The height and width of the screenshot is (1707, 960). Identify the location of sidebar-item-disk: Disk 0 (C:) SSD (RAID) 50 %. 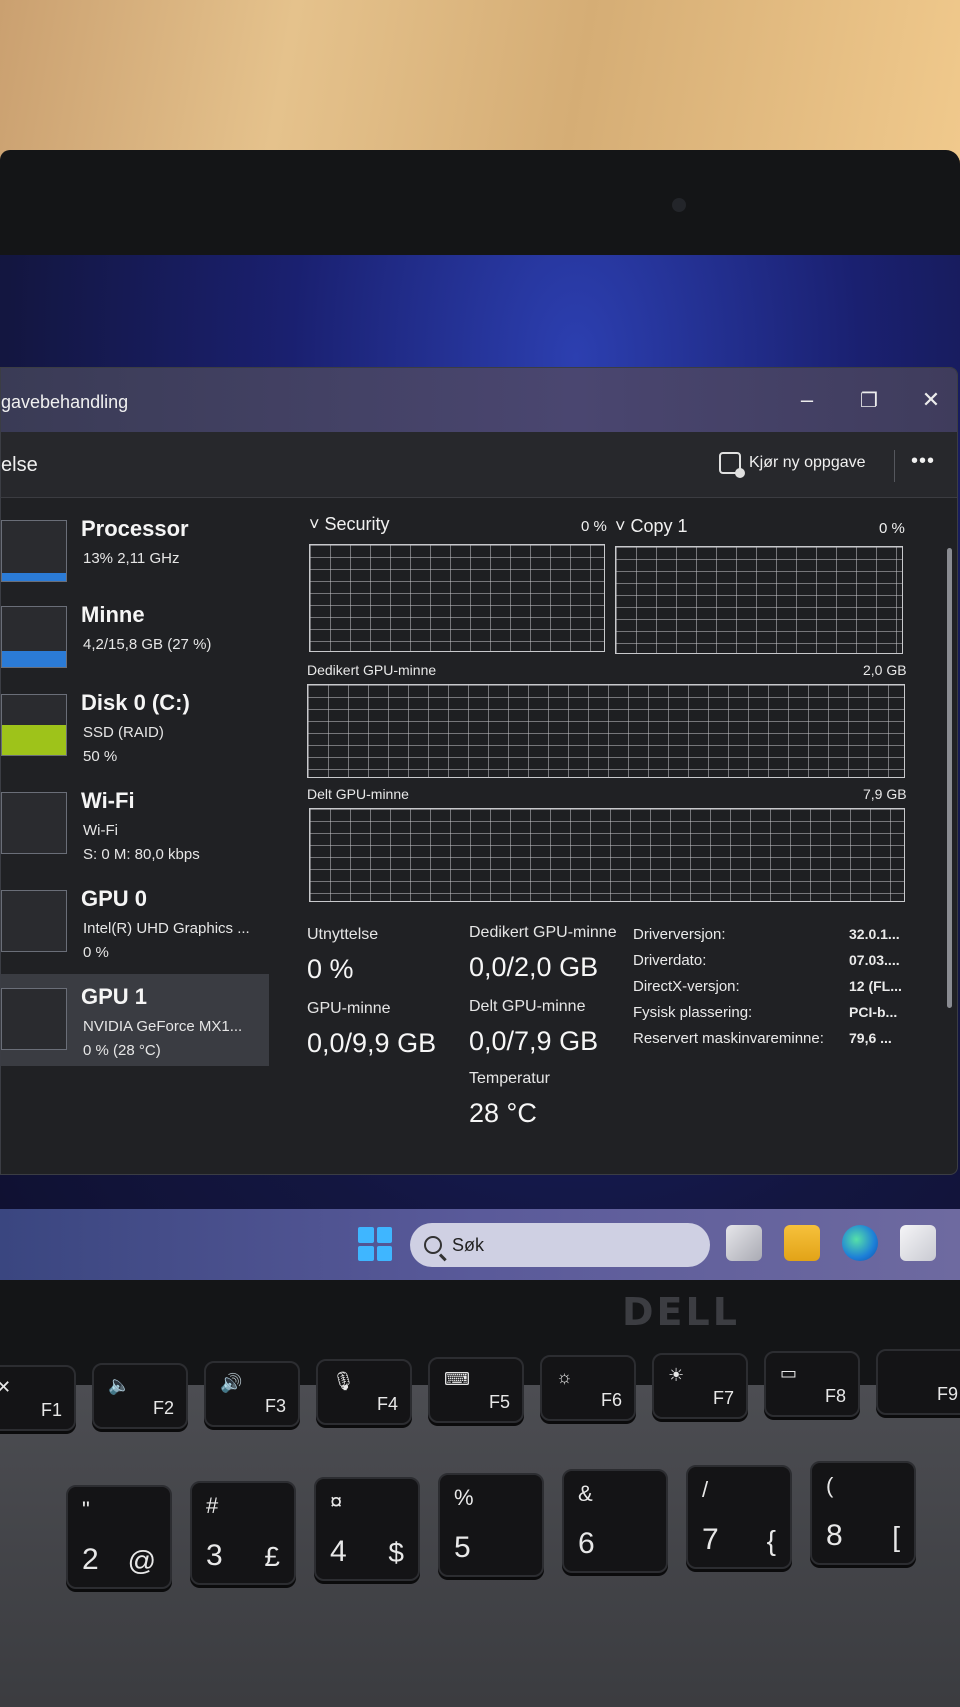
(135, 726).